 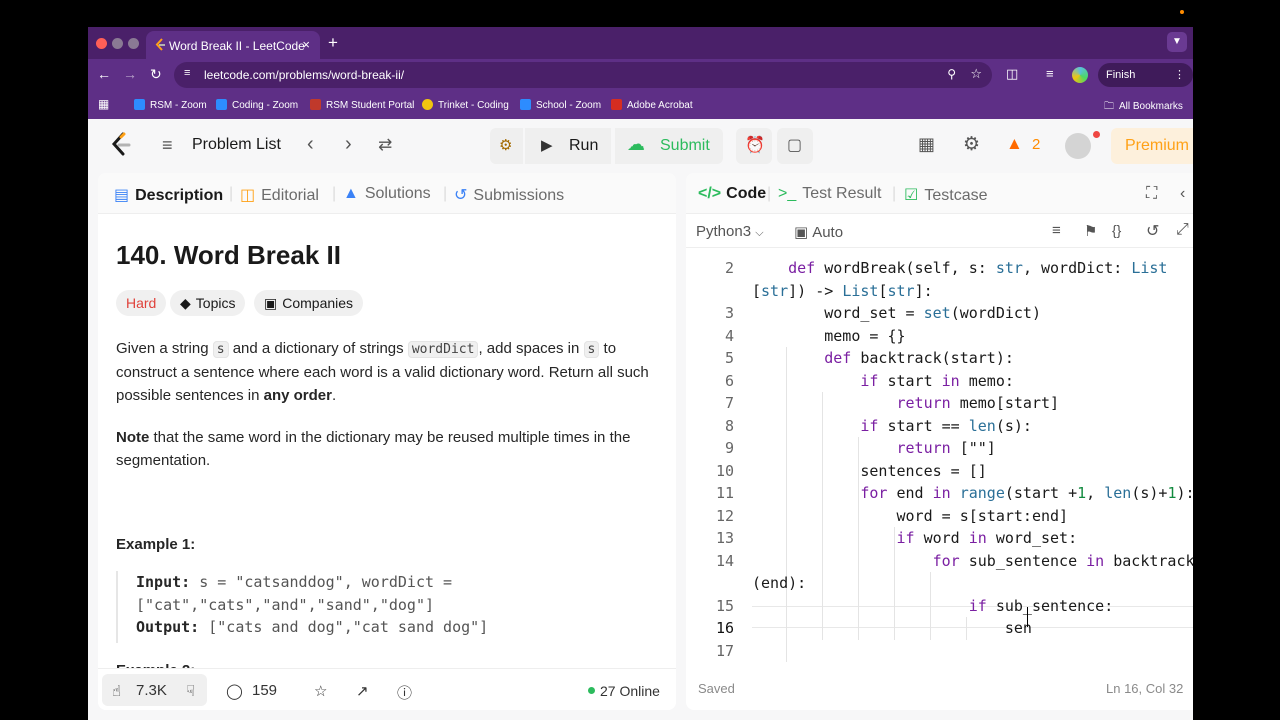 I want to click on code-line: if word in word_set:, so click(x=987, y=538).